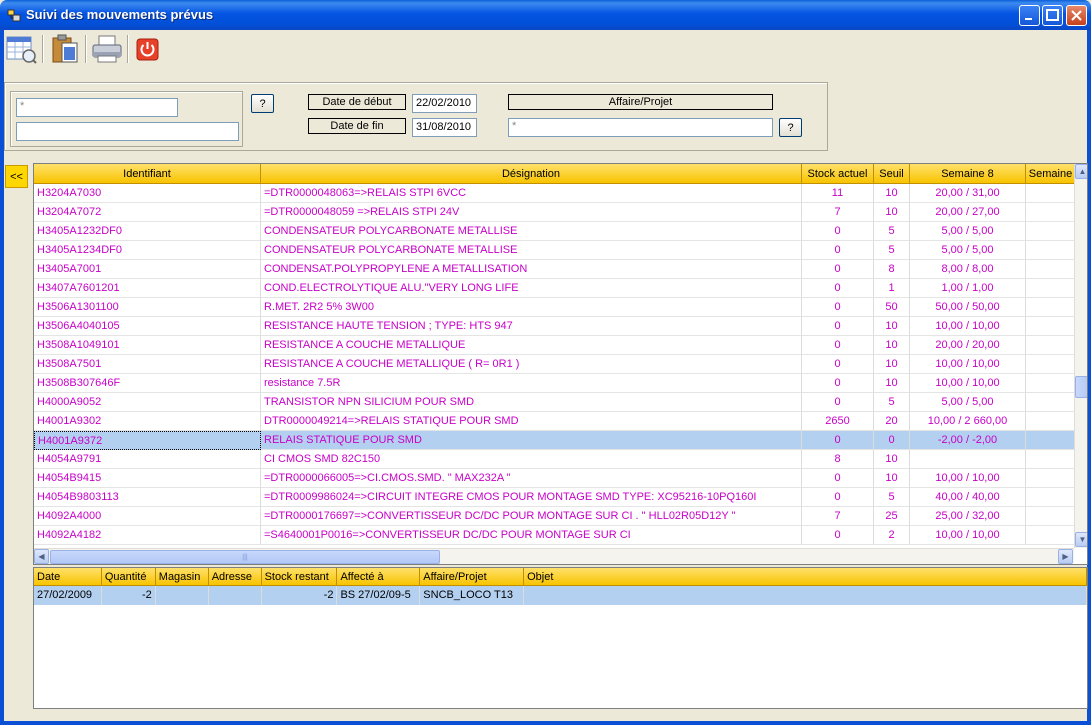  What do you see at coordinates (968, 402) in the screenshot?
I see `cell-semaine-8: 5,00 / 5,00` at bounding box center [968, 402].